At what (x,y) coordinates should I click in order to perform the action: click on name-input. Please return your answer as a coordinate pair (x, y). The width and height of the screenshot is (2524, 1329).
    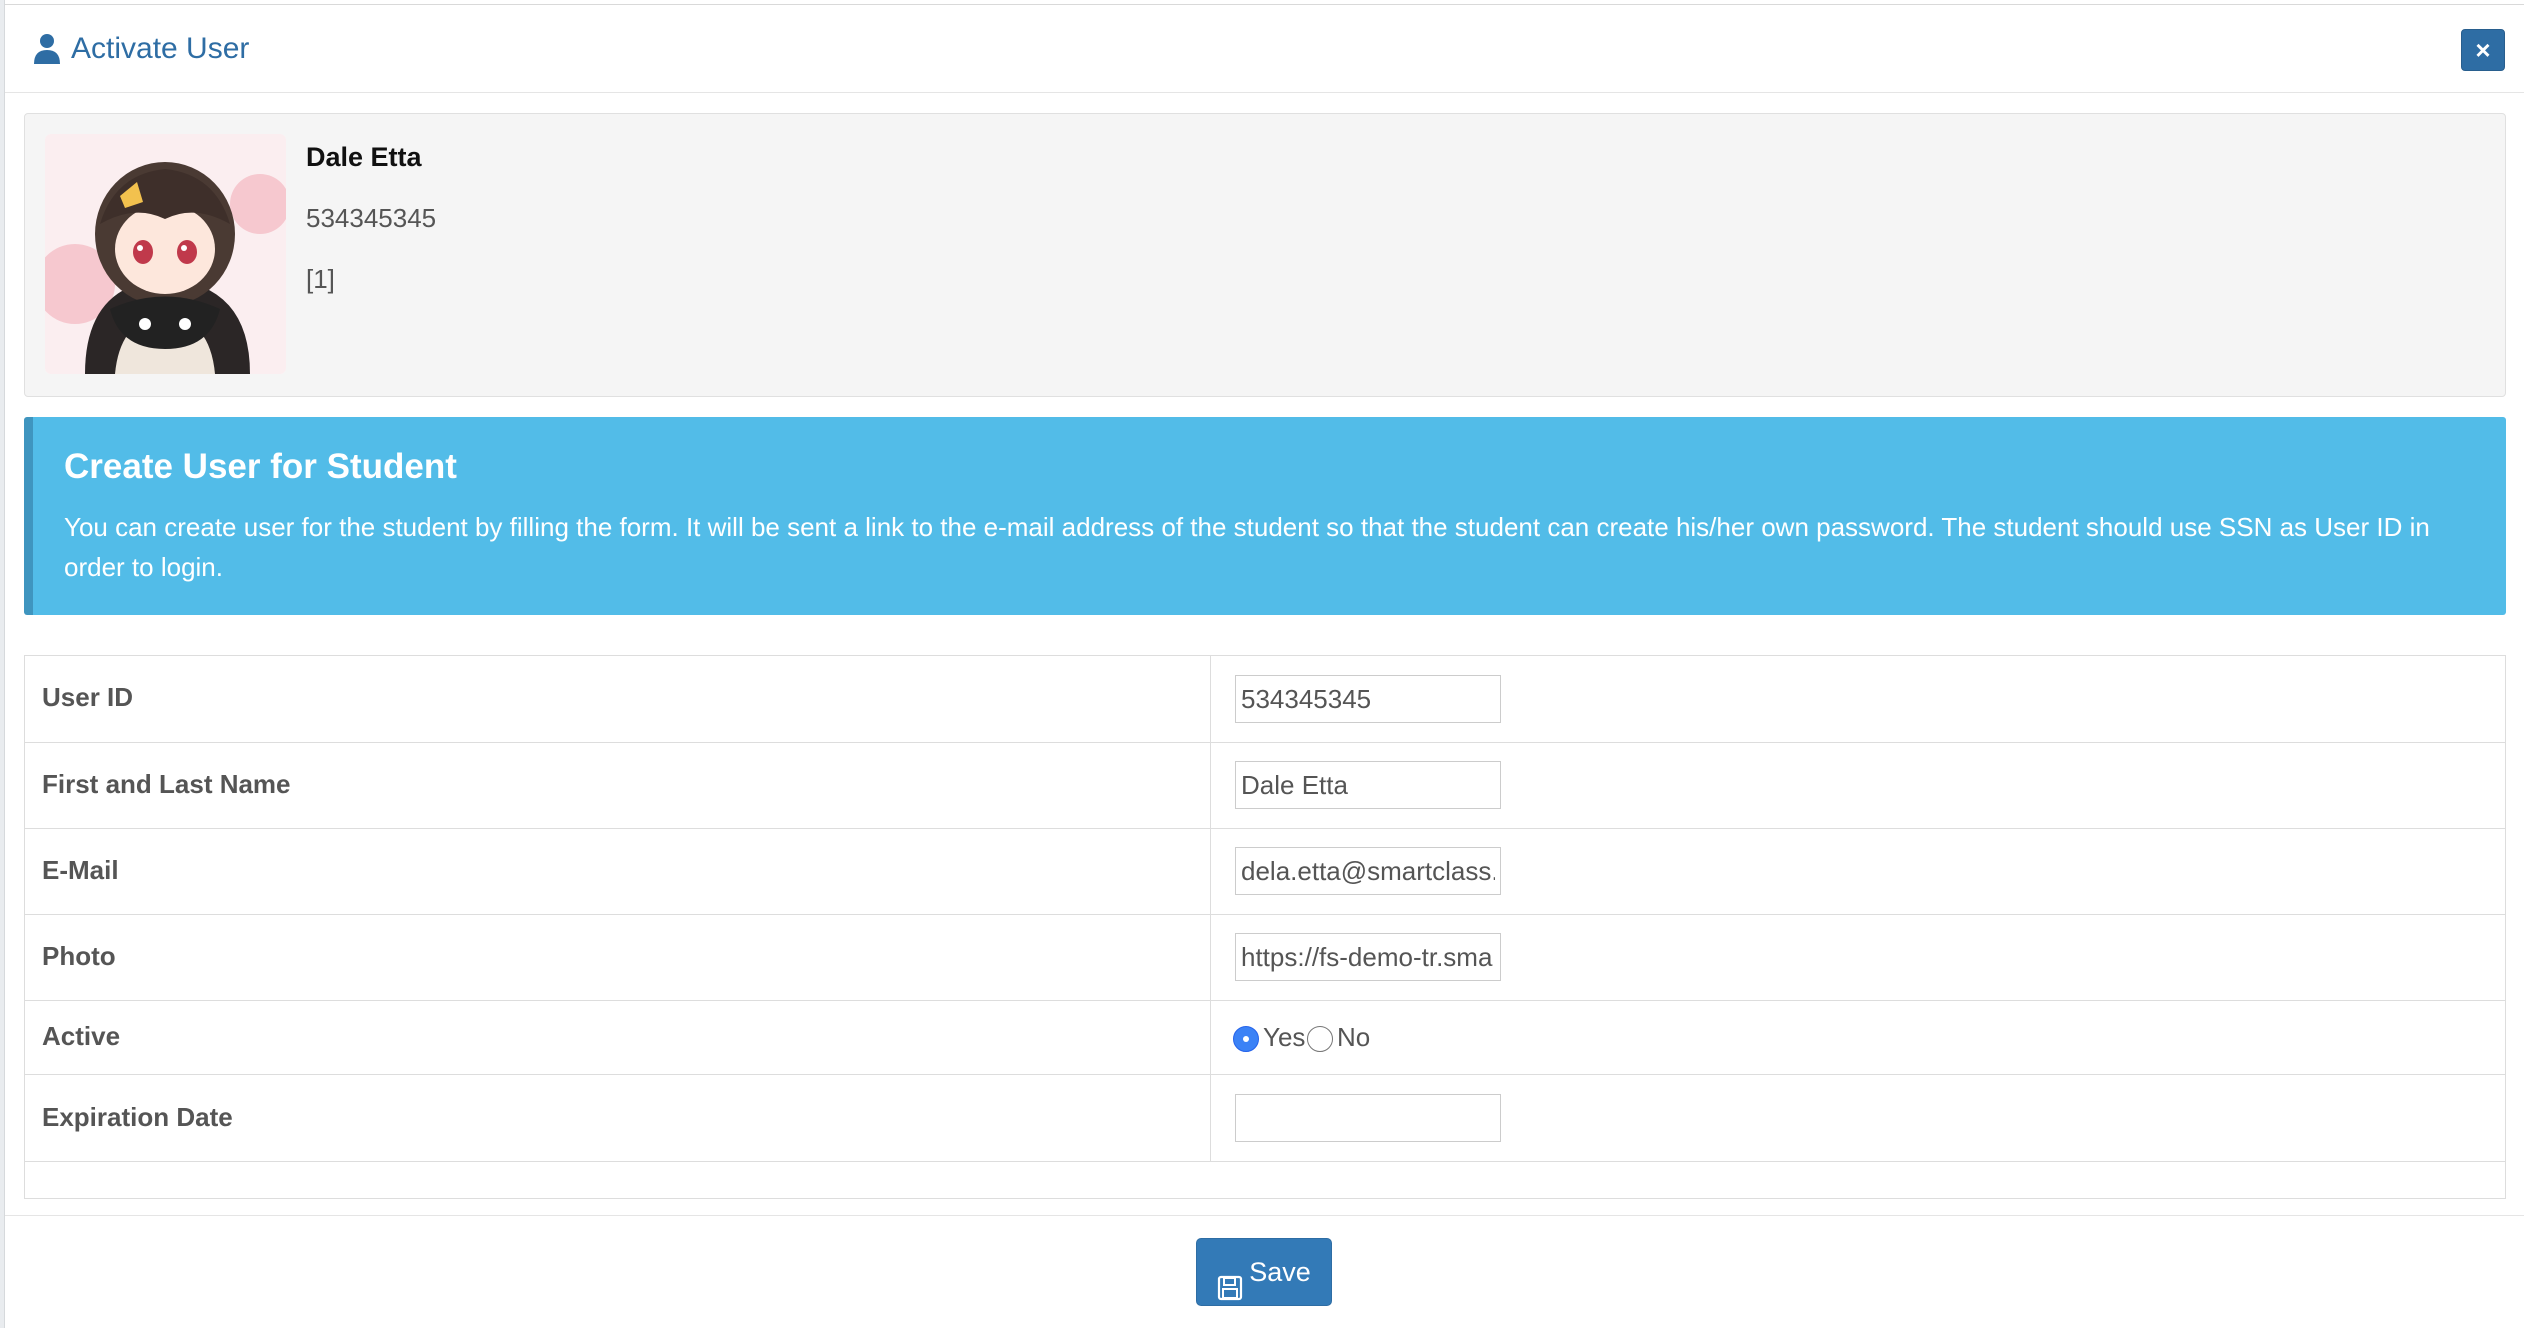
    Looking at the image, I should click on (1368, 785).